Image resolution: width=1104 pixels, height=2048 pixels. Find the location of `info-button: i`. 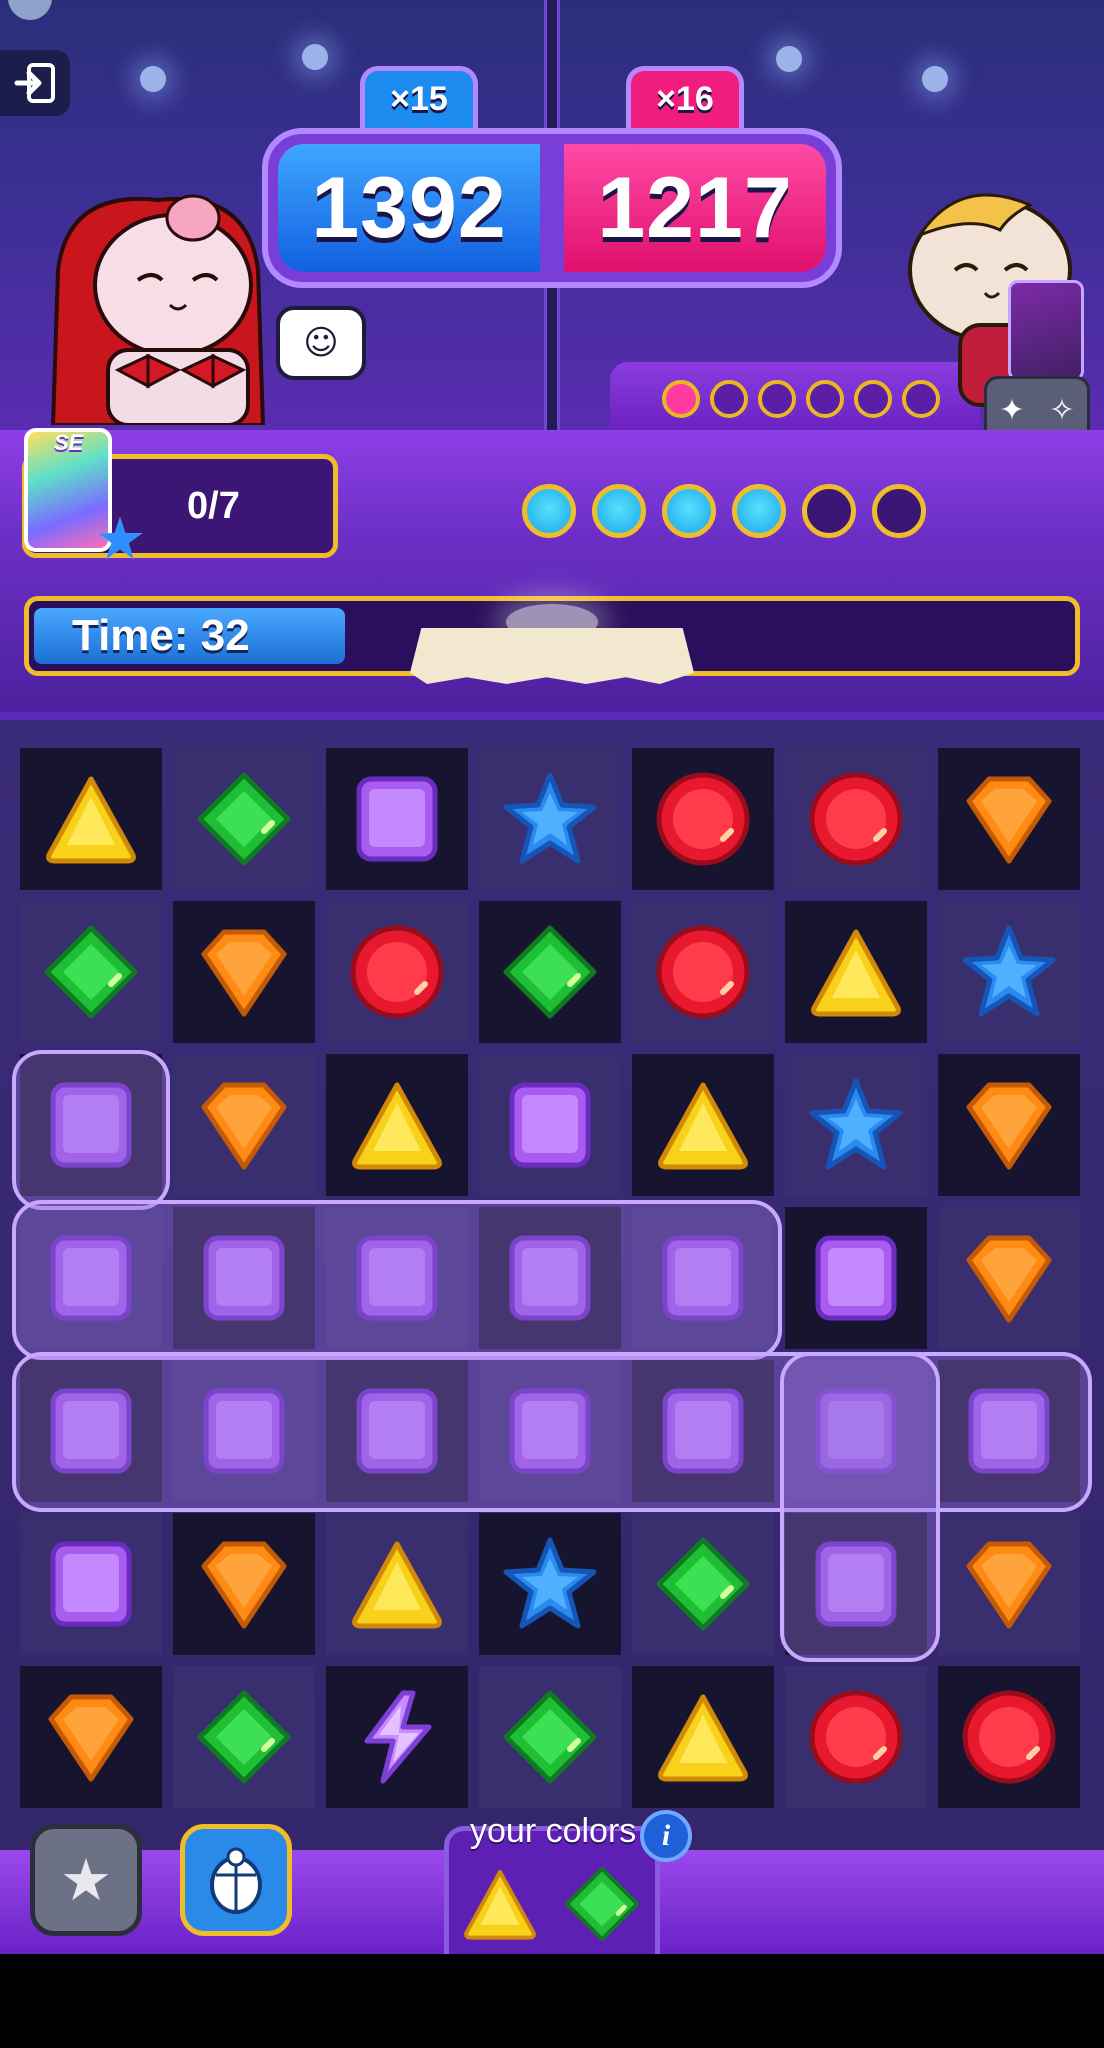

info-button: i is located at coordinates (666, 1836).